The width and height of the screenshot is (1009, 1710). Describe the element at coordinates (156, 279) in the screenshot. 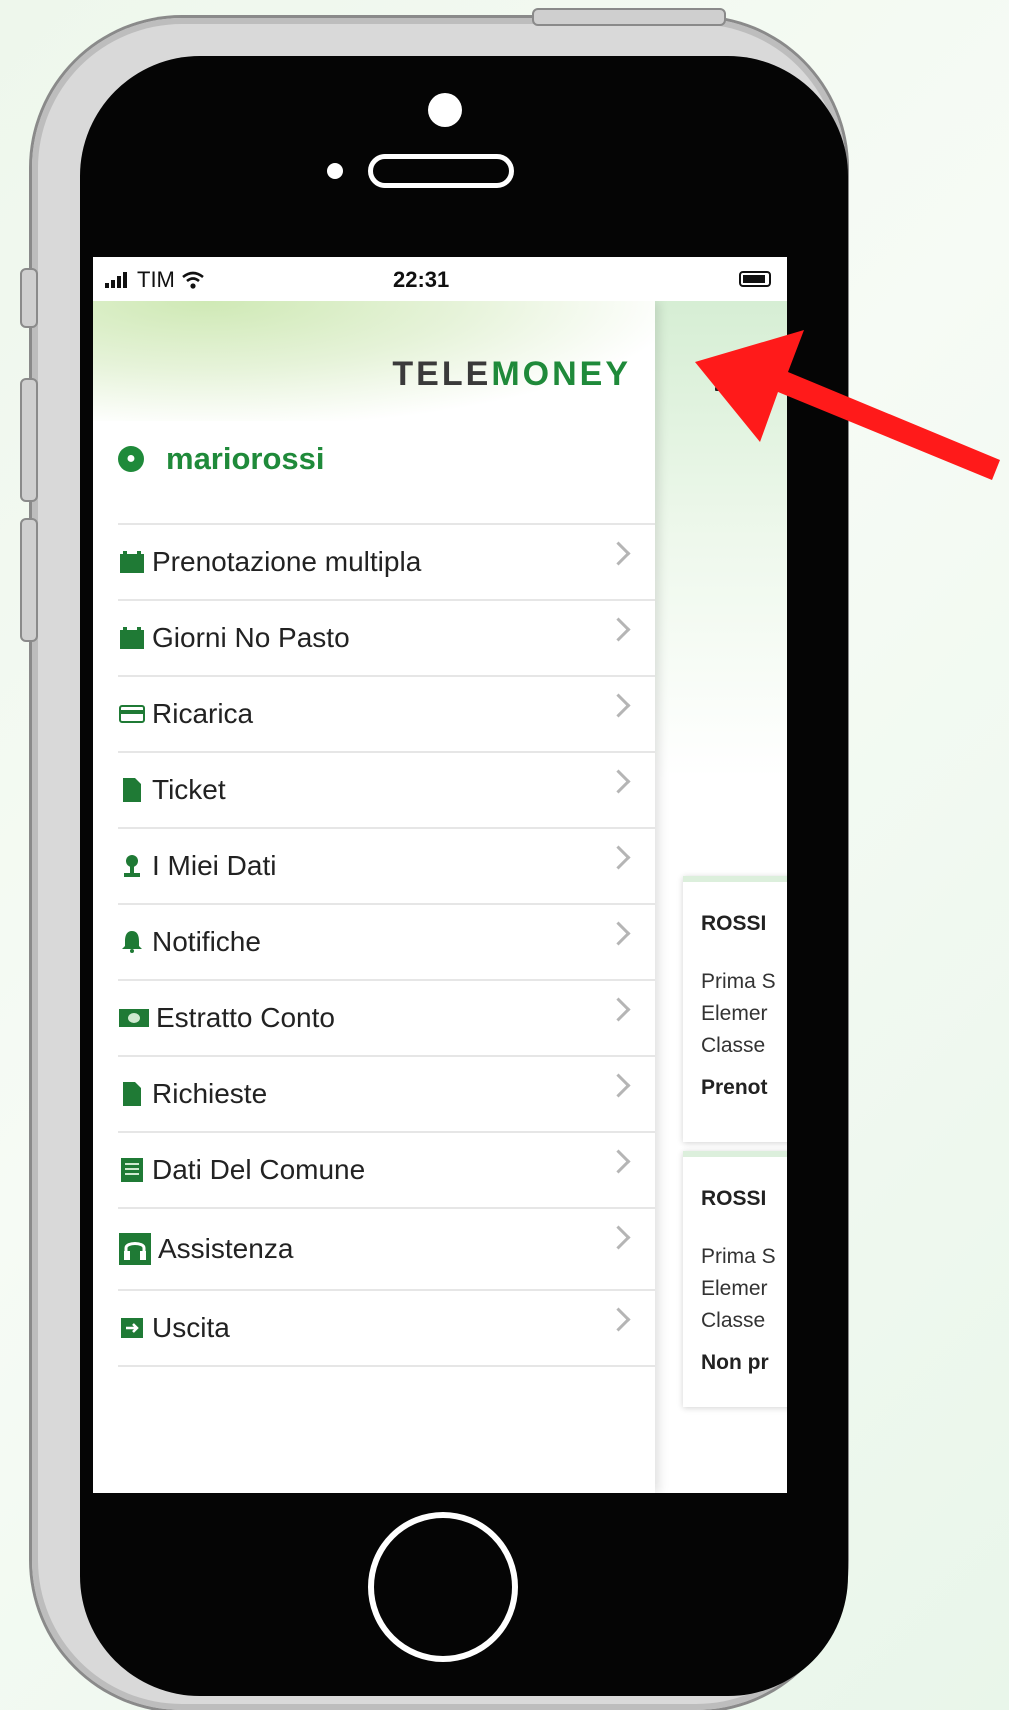

I see `carrier-label: TIM` at that location.